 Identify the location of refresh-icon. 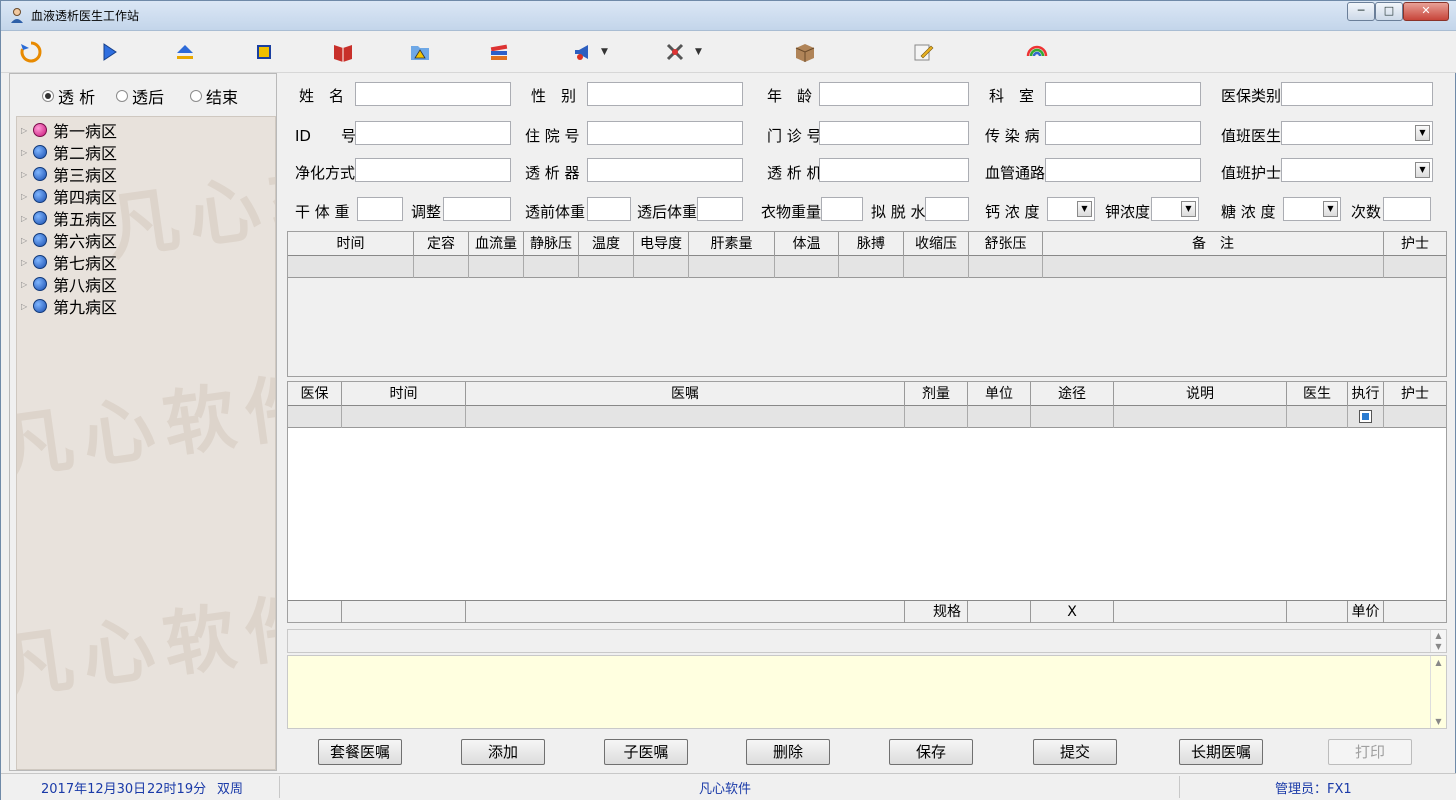
(31, 52).